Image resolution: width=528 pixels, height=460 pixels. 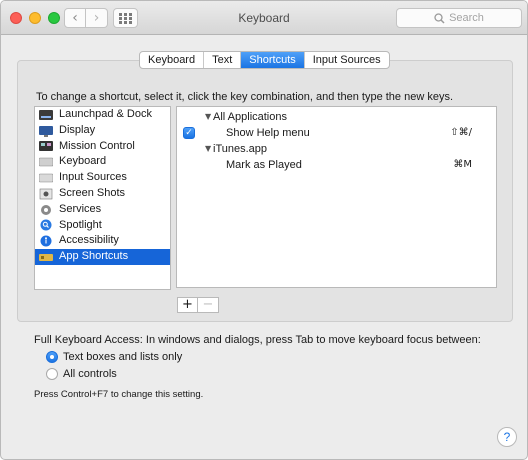 What do you see at coordinates (223, 60) in the screenshot?
I see `tab-text: Text` at bounding box center [223, 60].